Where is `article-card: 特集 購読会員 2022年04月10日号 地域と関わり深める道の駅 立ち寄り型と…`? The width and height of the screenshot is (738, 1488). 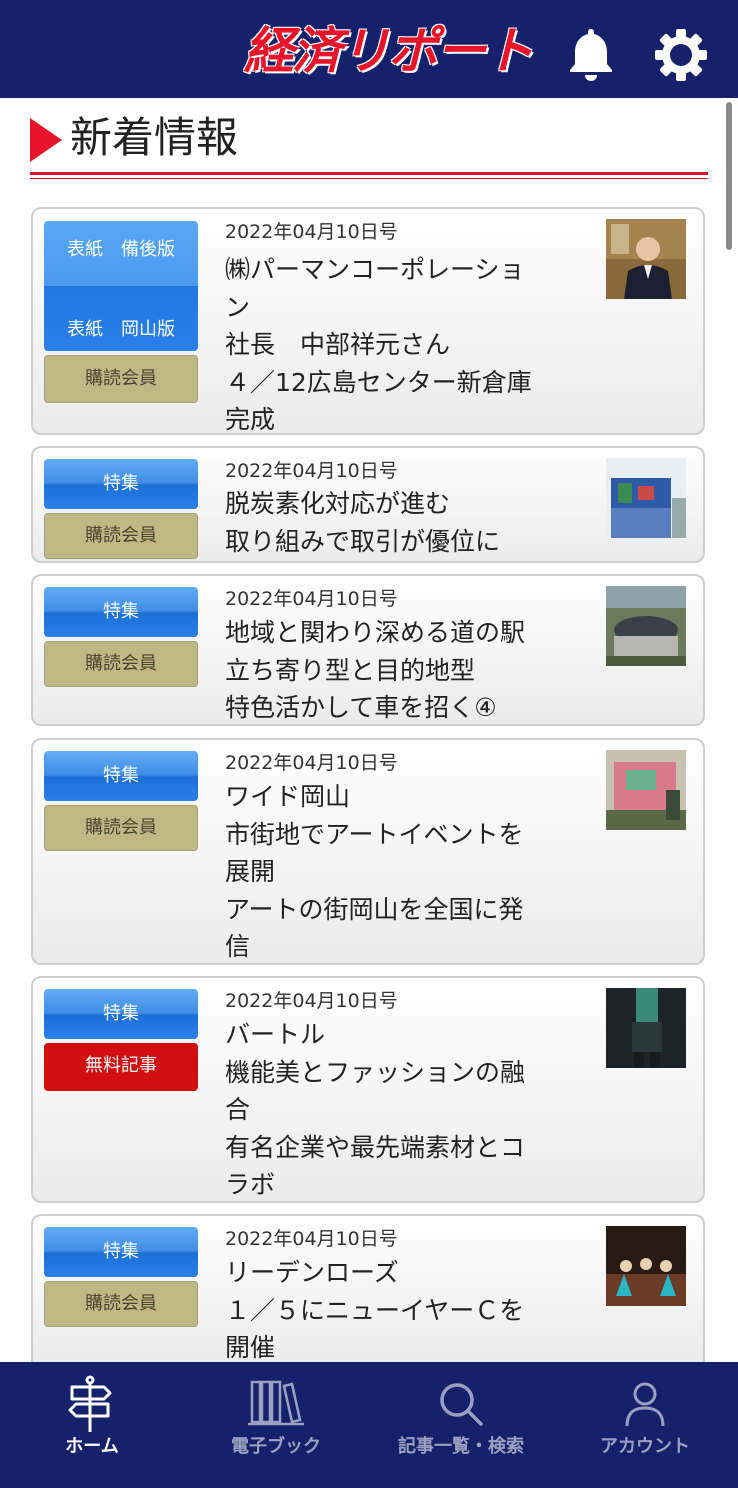
article-card: 特集 購読会員 2022年04月10日号 地域と関わり深める道の駅 立ち寄り型と… is located at coordinates (368, 650).